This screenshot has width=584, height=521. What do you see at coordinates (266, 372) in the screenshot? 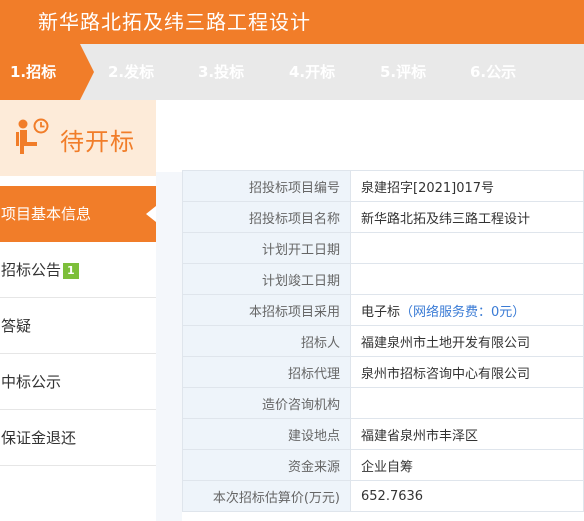
I see `field-label: 招标代理` at bounding box center [266, 372].